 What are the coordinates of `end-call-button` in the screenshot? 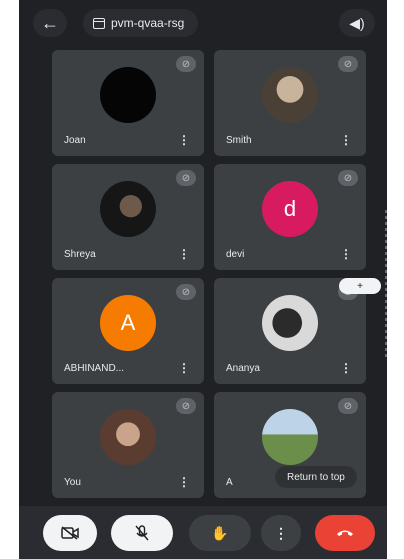 It's located at (345, 533).